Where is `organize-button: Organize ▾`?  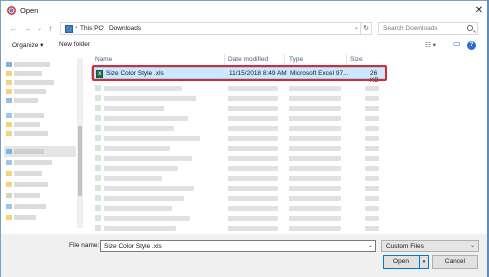
organize-button: Organize ▾ is located at coordinates (27, 45).